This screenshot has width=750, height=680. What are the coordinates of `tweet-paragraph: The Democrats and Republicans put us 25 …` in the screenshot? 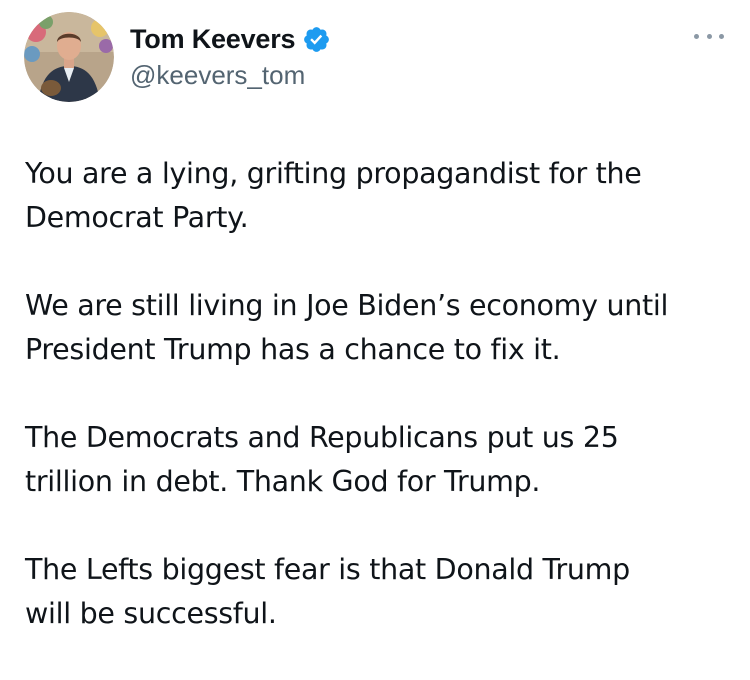 It's located at (322, 459).